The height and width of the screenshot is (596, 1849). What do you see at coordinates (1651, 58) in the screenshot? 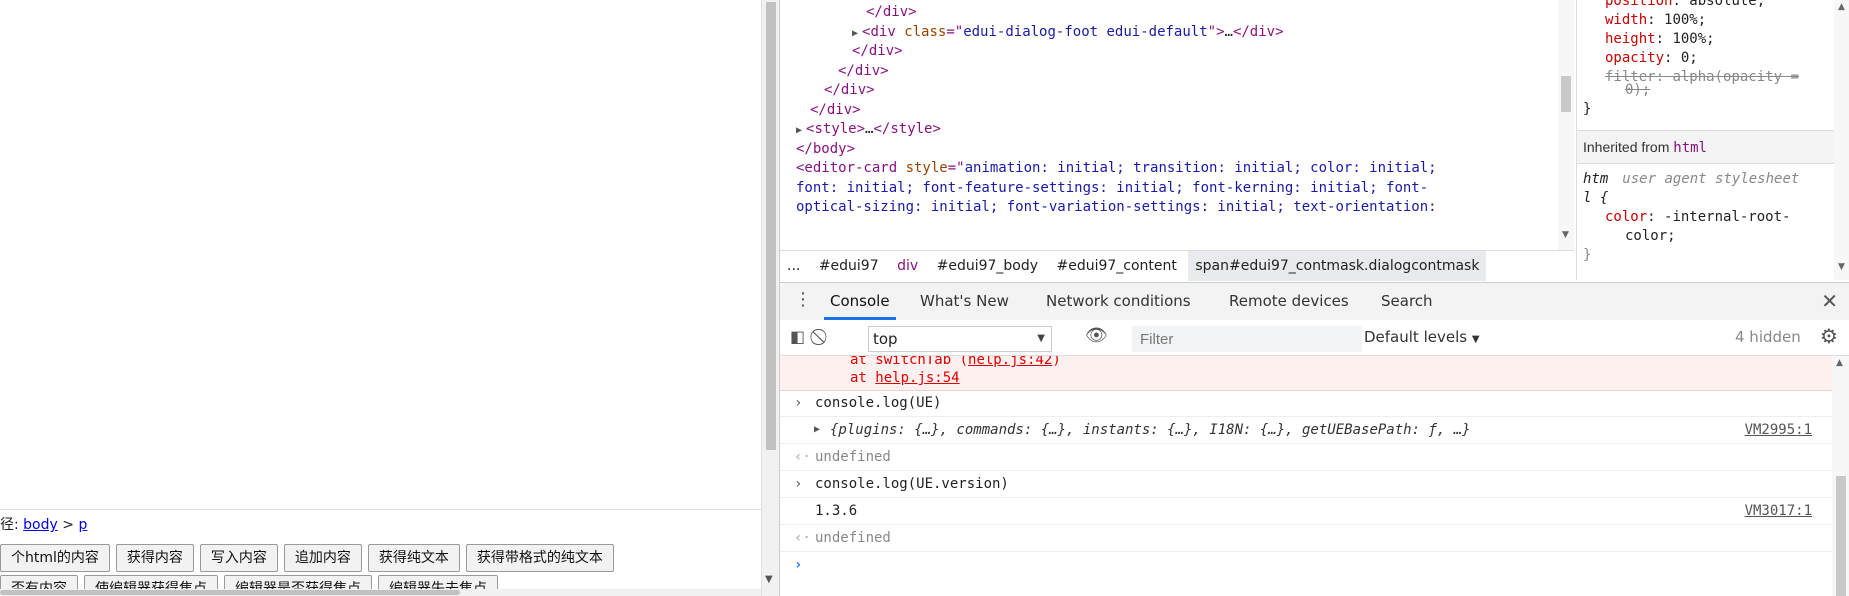
I see `css-declaration: opacity: 0;` at bounding box center [1651, 58].